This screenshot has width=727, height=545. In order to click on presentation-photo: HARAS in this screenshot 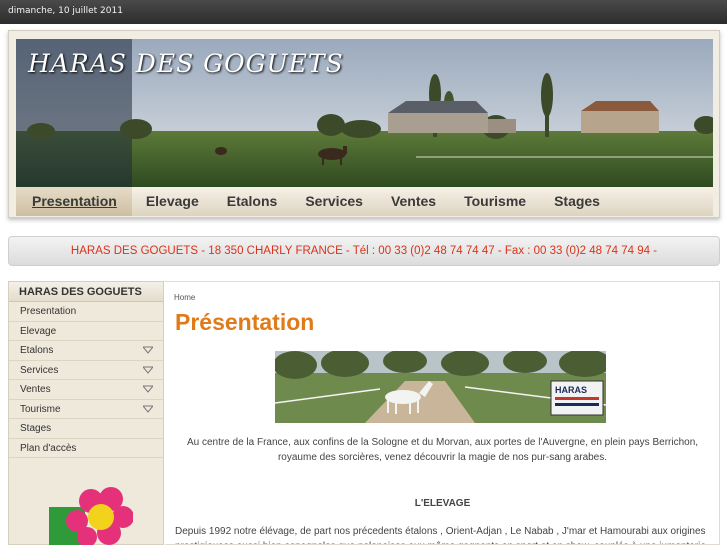, I will do `click(440, 387)`.